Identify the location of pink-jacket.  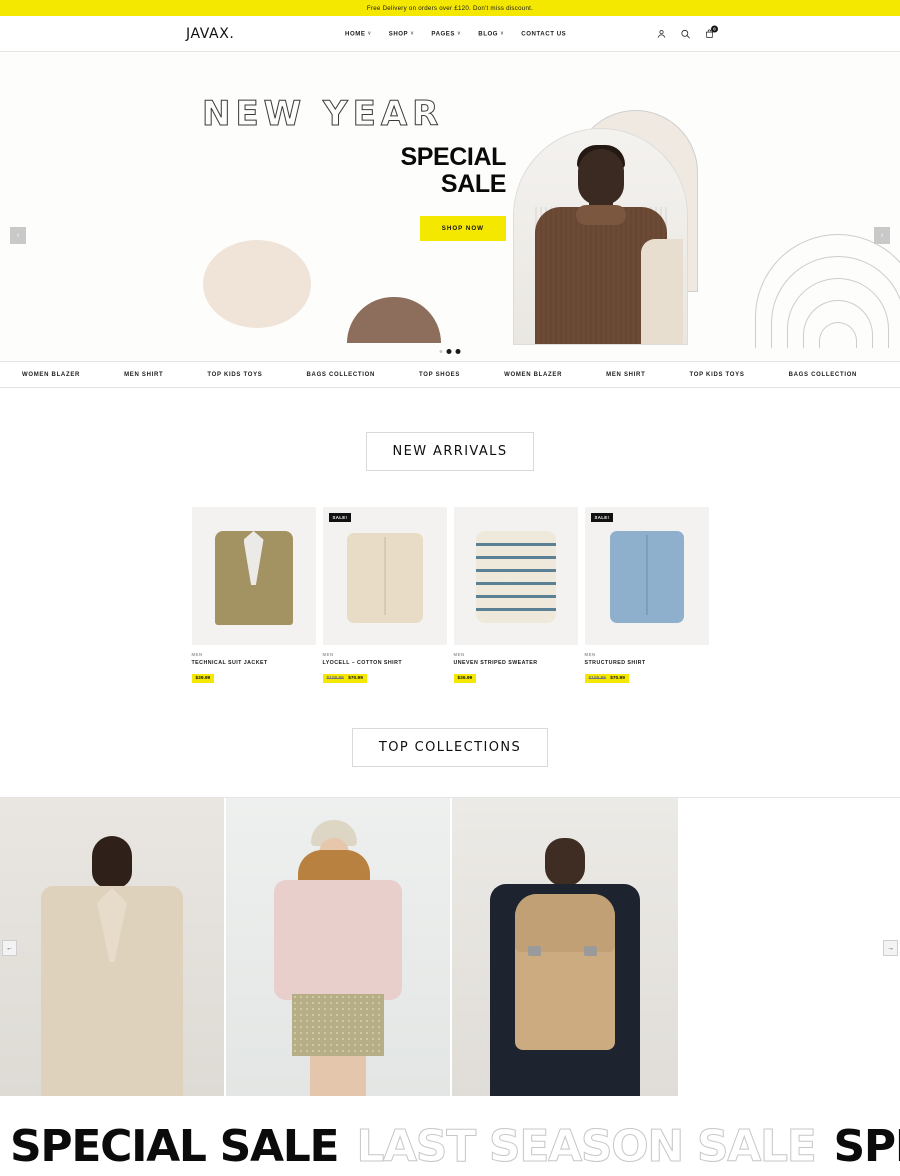
(338, 940).